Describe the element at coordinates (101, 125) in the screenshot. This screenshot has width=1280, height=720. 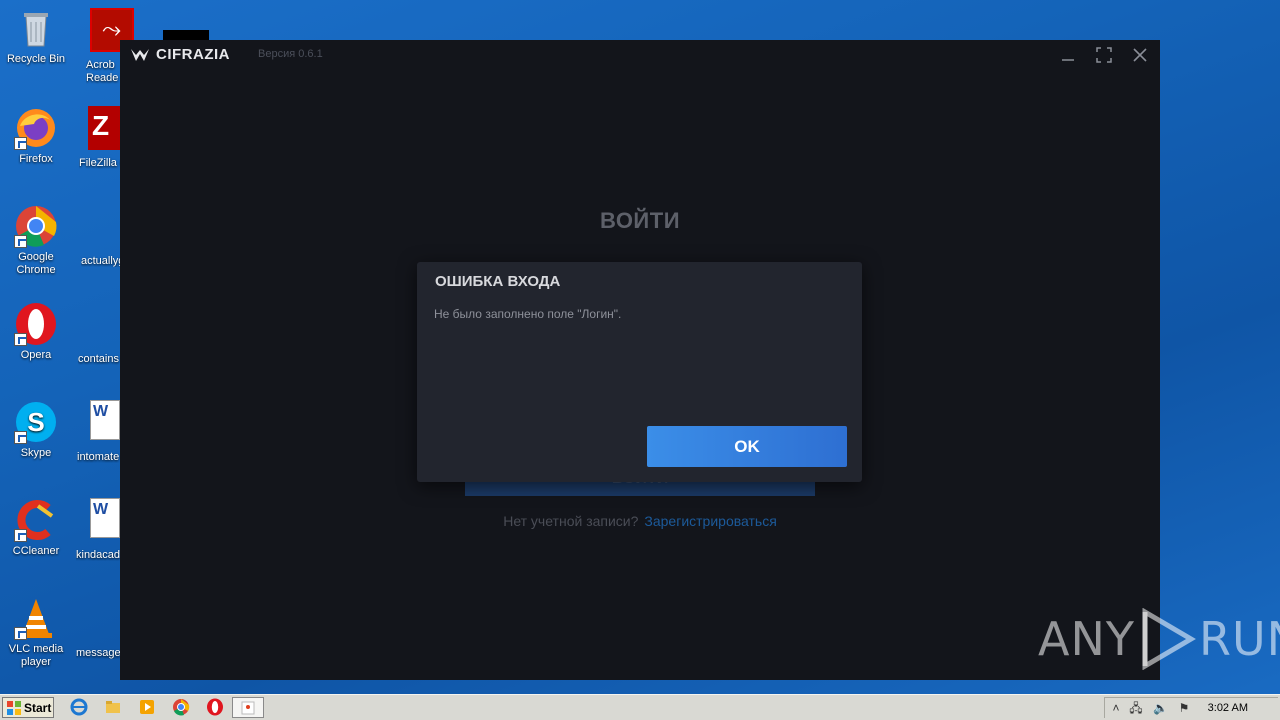
I see `filezilla-icon: Z` at that location.